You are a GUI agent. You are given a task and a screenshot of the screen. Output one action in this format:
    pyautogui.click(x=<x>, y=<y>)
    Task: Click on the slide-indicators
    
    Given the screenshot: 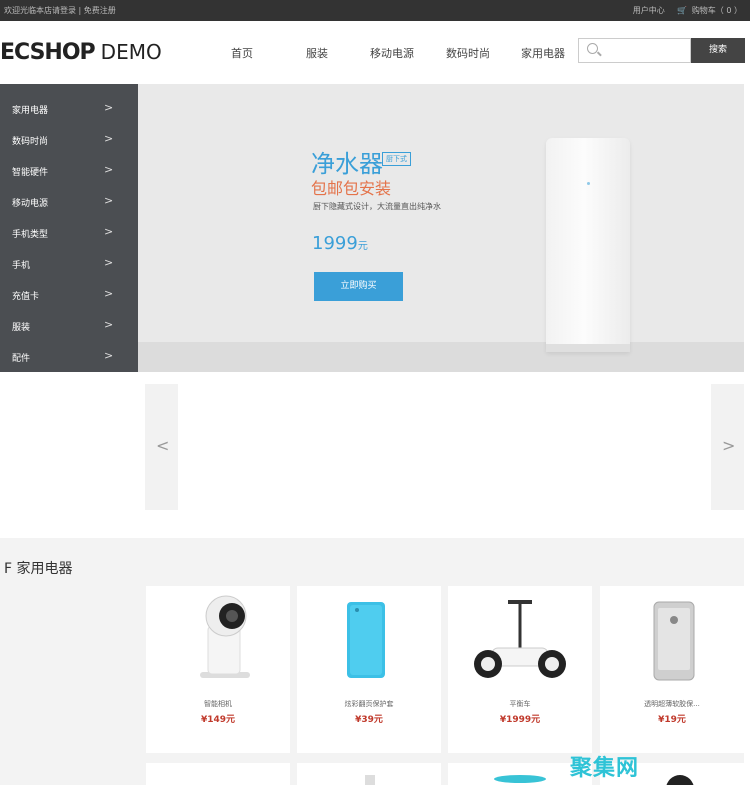 What is the action you would take?
    pyautogui.click(x=443, y=366)
    